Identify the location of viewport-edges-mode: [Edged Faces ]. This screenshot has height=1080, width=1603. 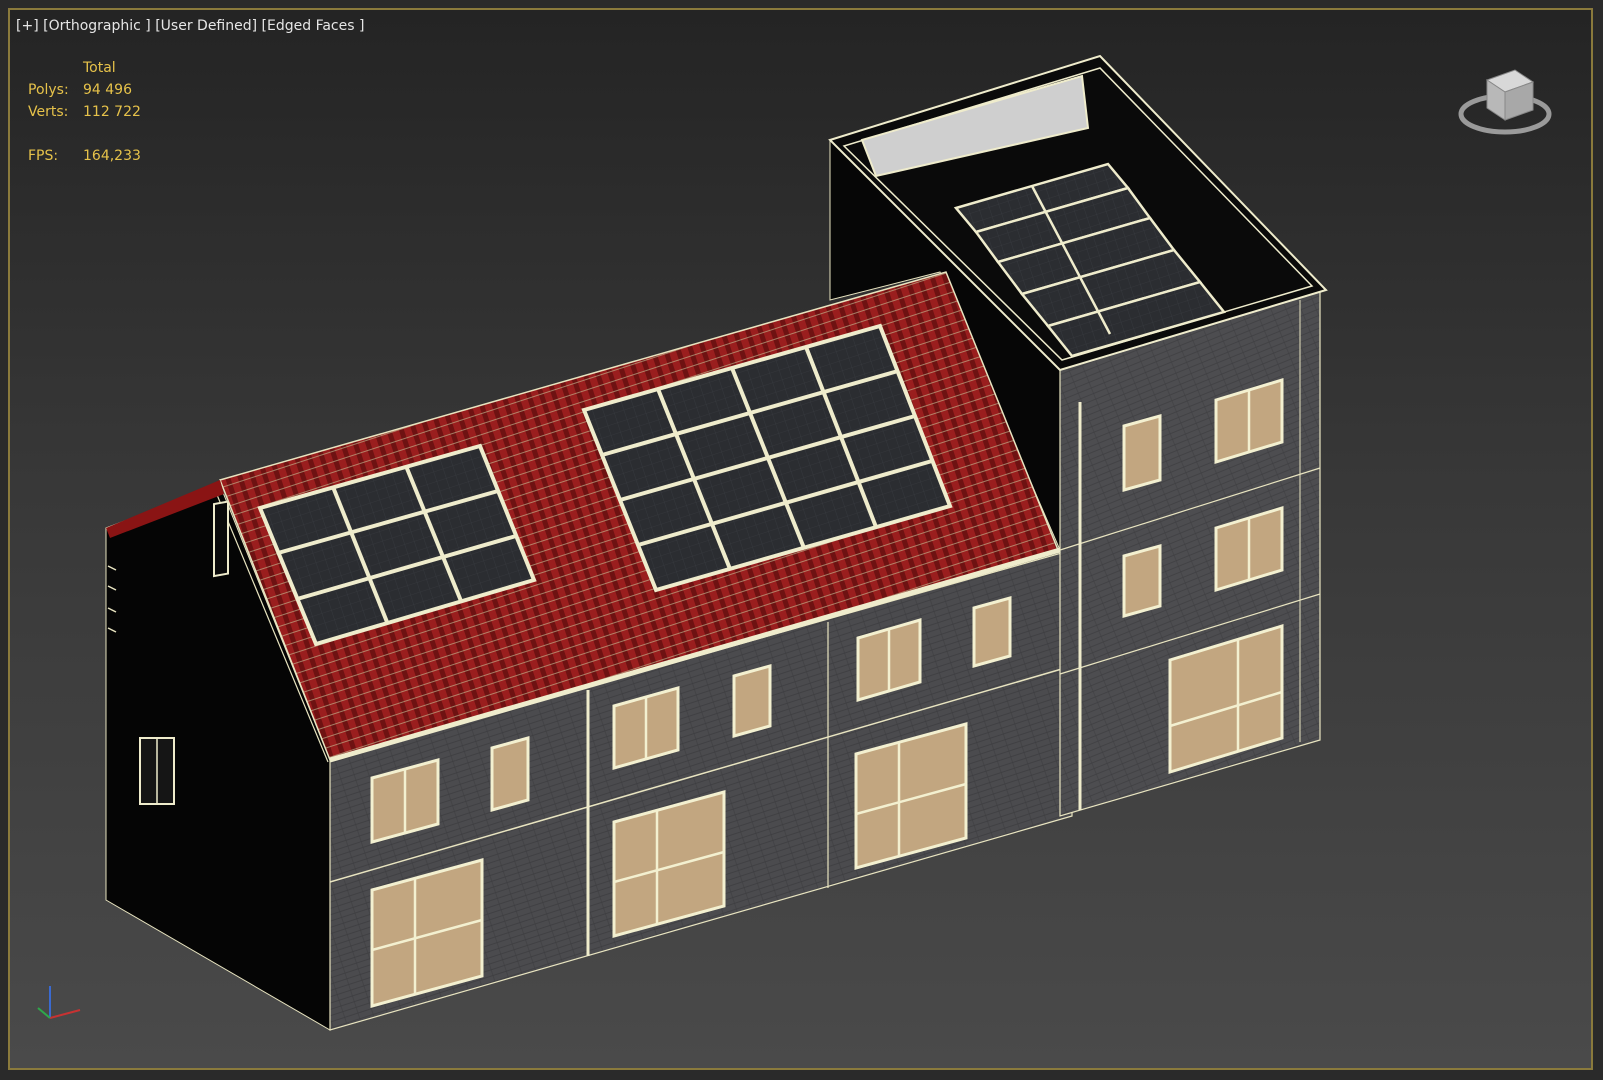
(313, 26).